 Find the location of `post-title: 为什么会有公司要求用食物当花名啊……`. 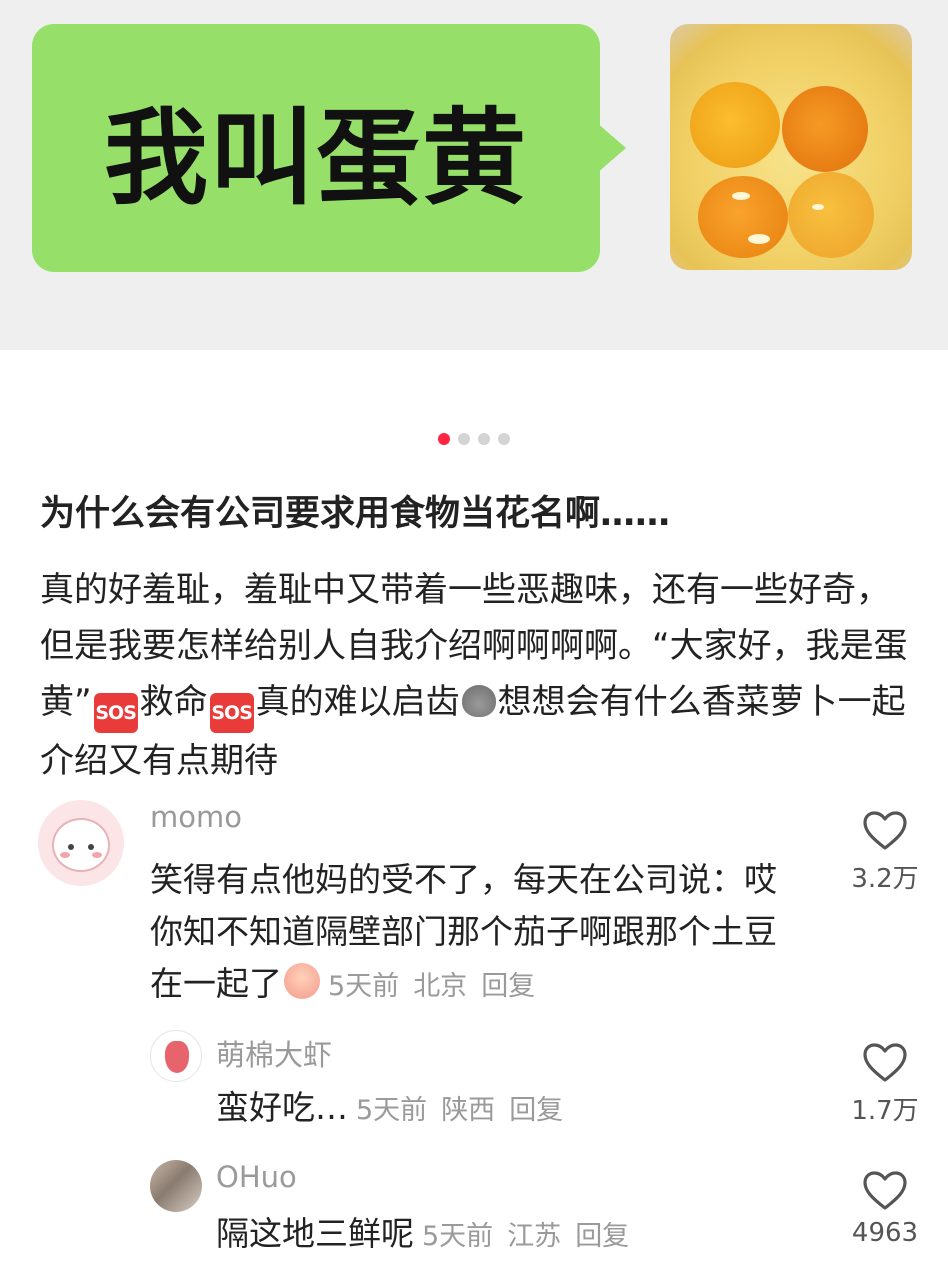

post-title: 为什么会有公司要求用食物当花名啊…… is located at coordinates (355, 514).